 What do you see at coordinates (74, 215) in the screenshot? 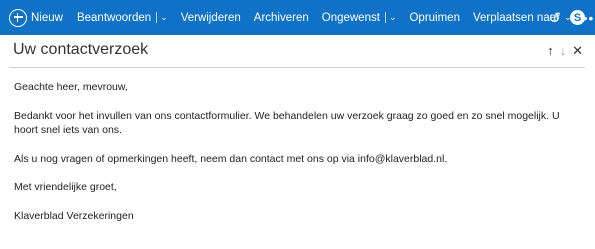
I see `signature: Klaverblad Verzekeringen` at bounding box center [74, 215].